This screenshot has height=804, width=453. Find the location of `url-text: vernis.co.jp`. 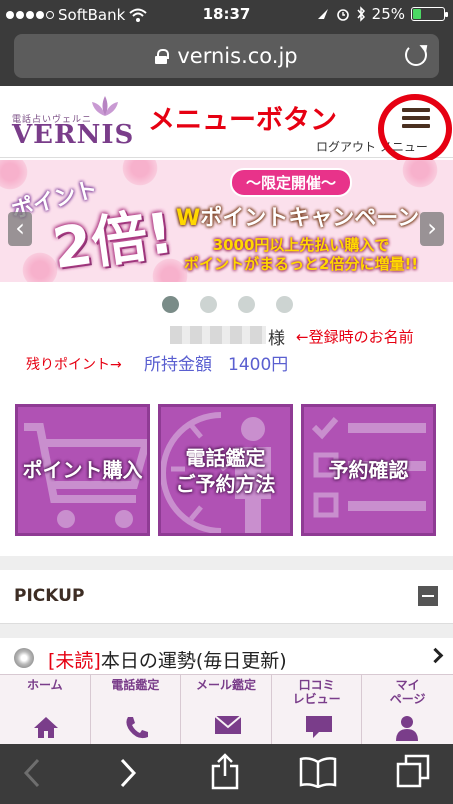

url-text: vernis.co.jp is located at coordinates (237, 56).